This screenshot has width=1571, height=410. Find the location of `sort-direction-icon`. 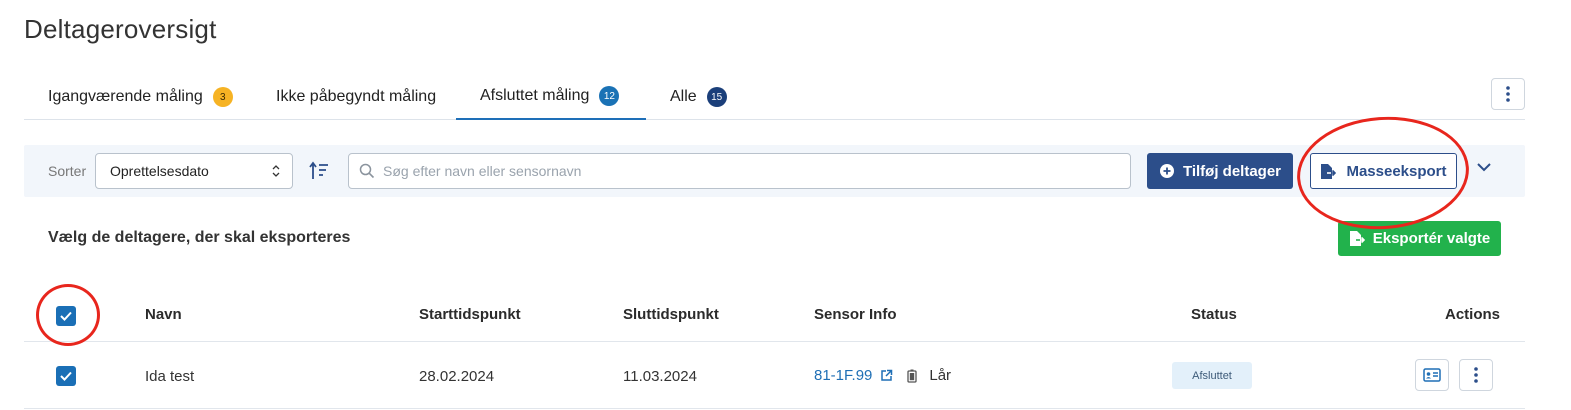

sort-direction-icon is located at coordinates (319, 171).